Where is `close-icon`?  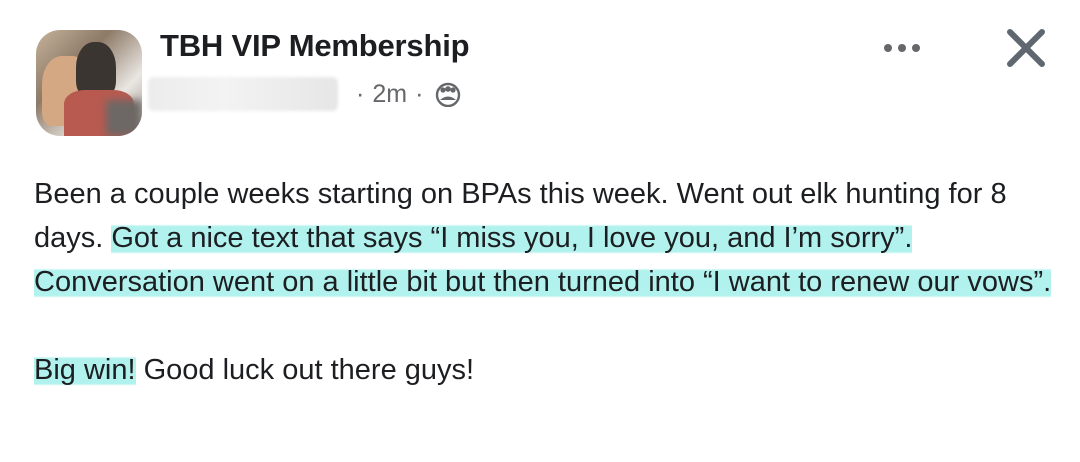 close-icon is located at coordinates (1026, 48).